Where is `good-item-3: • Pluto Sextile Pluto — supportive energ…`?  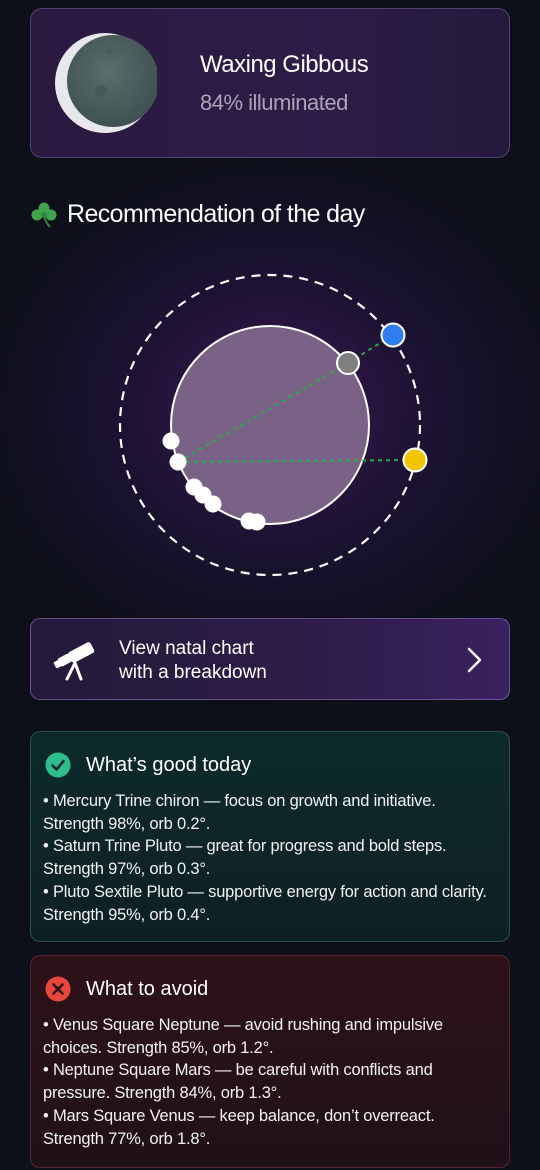 good-item-3: • Pluto Sextile Pluto — supportive energ… is located at coordinates (265, 903).